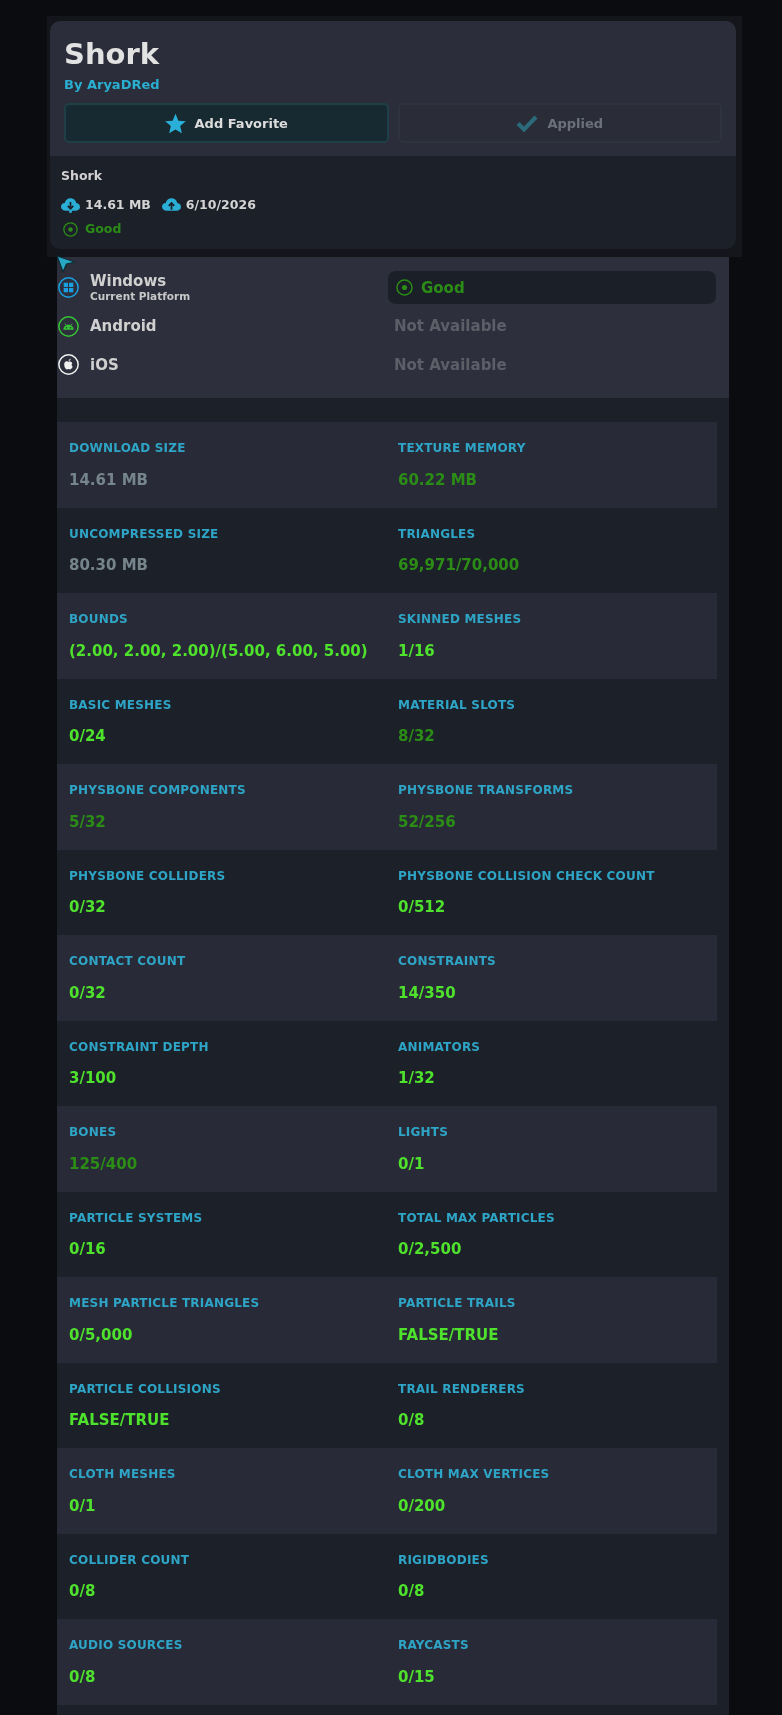 This screenshot has width=782, height=1715. Describe the element at coordinates (438, 479) in the screenshot. I see `stat-value: 60.22 MB` at that location.